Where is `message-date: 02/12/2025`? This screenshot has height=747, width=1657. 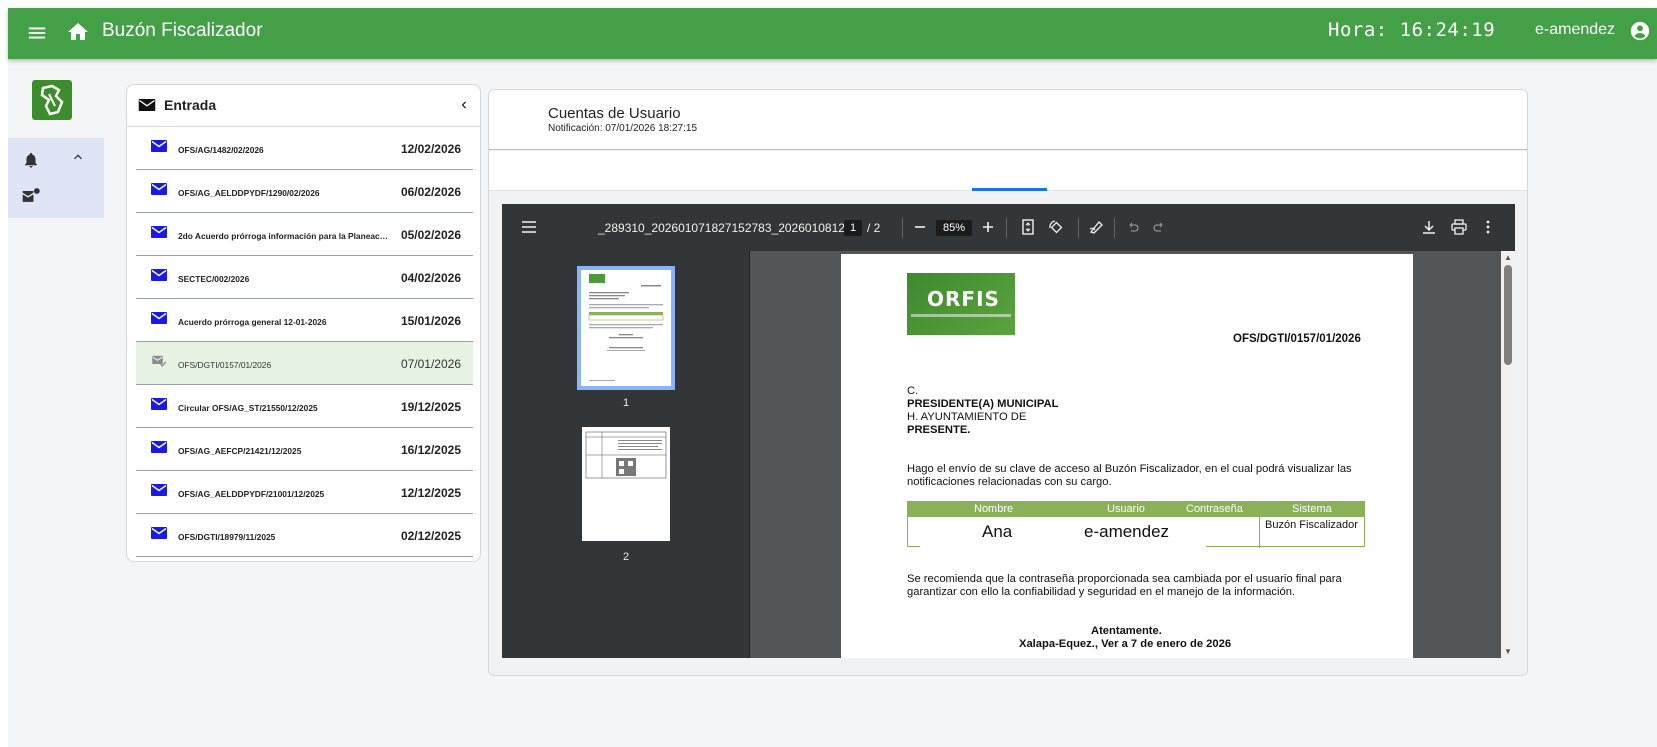
message-date: 02/12/2025 is located at coordinates (430, 536).